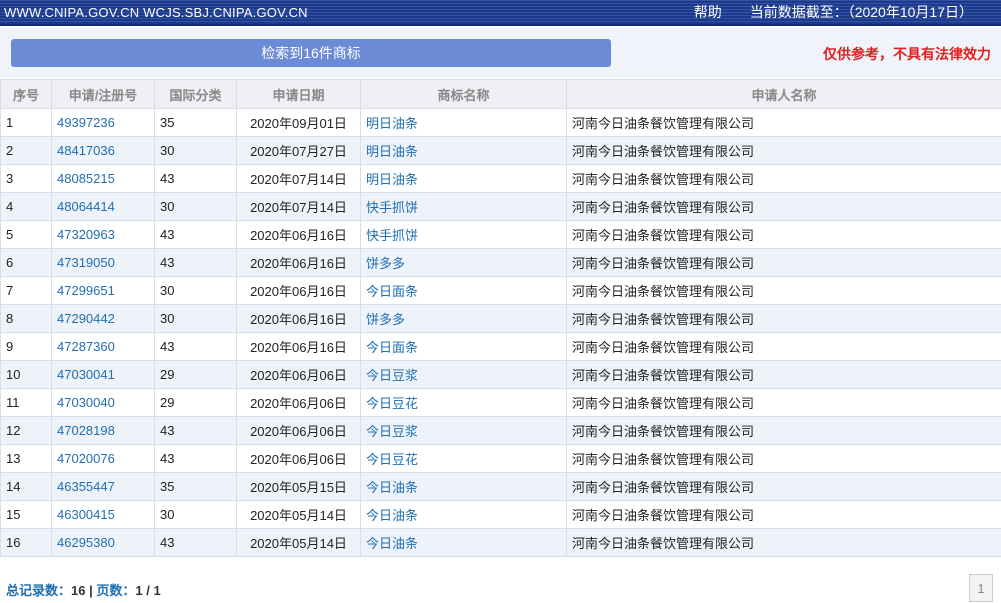 The width and height of the screenshot is (1001, 603). I want to click on total-records-value: 16, so click(78, 590).